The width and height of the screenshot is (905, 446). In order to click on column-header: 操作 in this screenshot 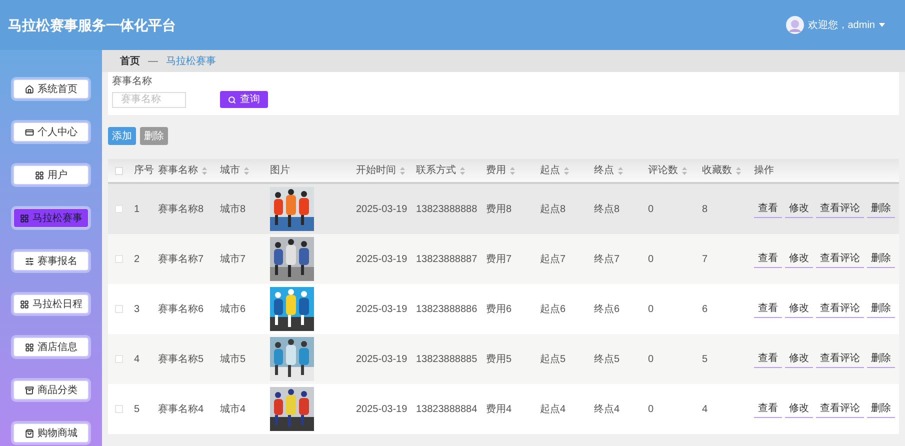, I will do `click(764, 171)`.